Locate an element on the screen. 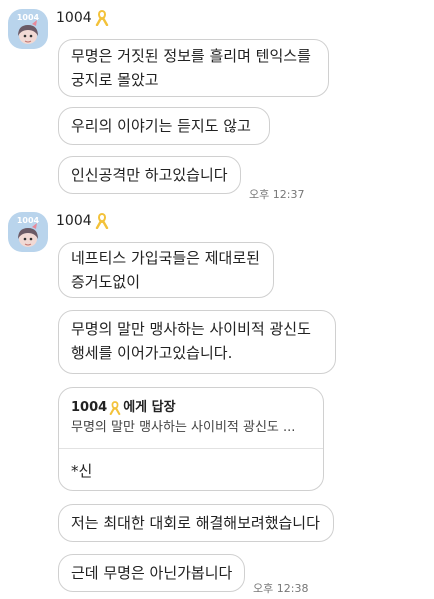 Image resolution: width=434 pixels, height=599 pixels. reply-target: 1004 is located at coordinates (89, 407).